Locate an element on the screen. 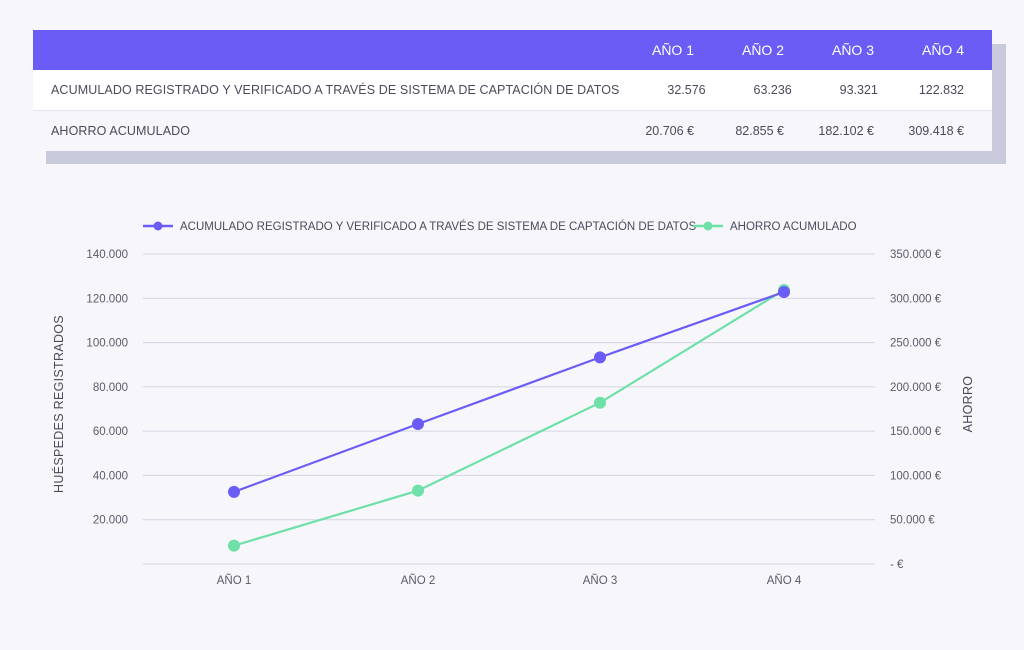  x-tick-label: AÑO 2 is located at coordinates (418, 580).